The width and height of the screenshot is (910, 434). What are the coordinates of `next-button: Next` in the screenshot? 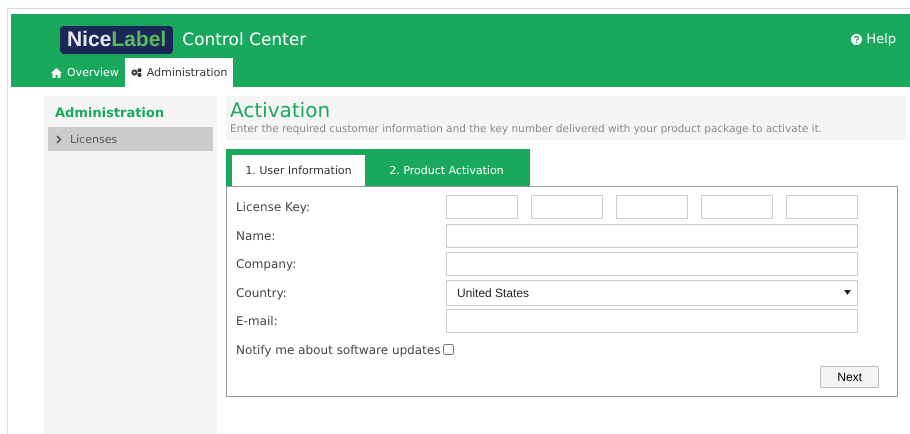 It's located at (849, 377).